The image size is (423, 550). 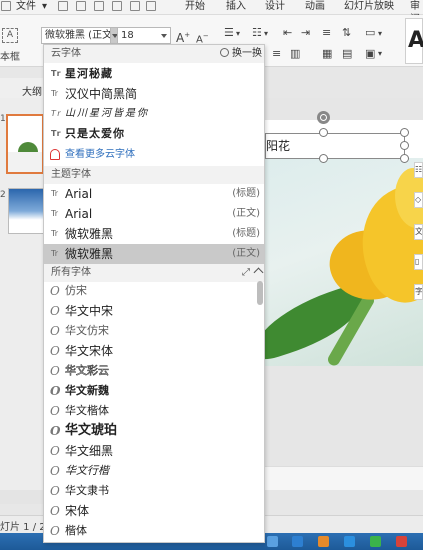 I want to click on menu-file: 文件, so click(x=26, y=6).